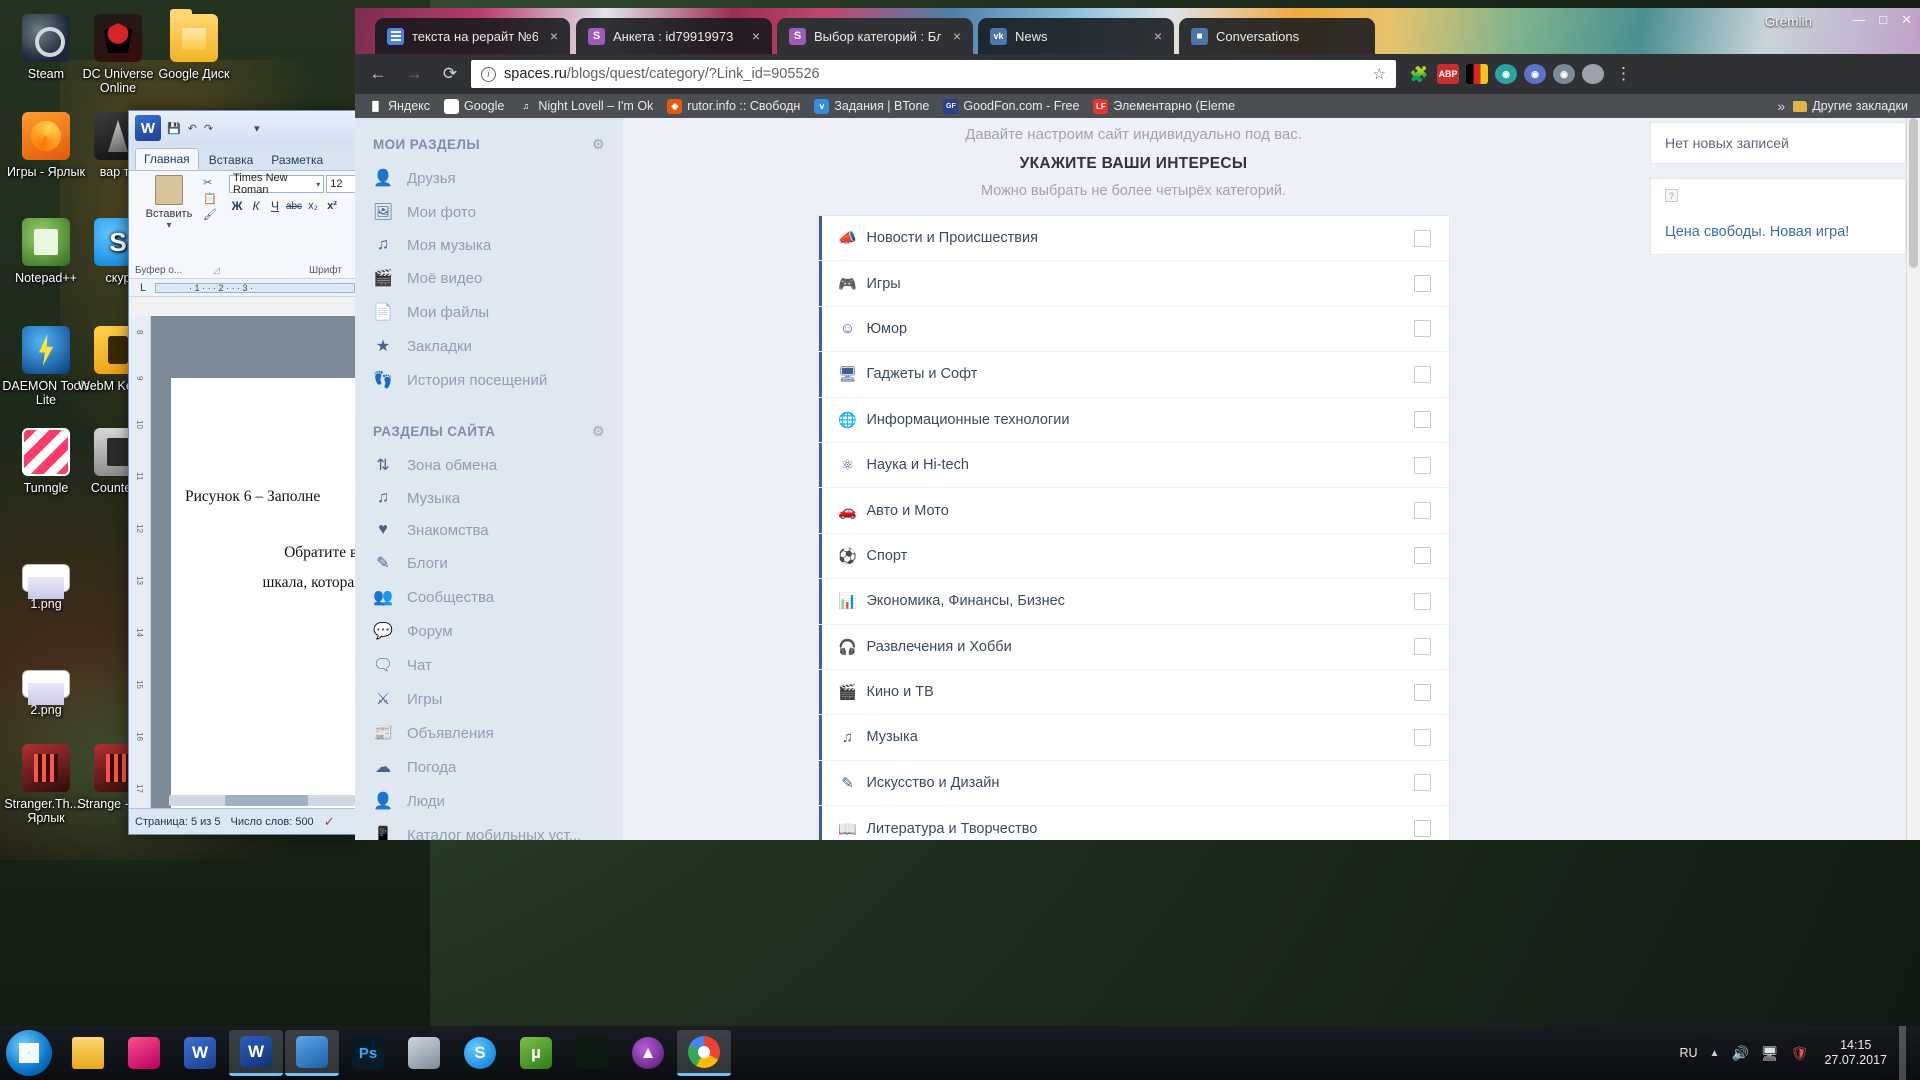 Image resolution: width=1920 pixels, height=1080 pixels. I want to click on word-titlebar: W 💾 ↶ ↷ ▾, so click(244, 128).